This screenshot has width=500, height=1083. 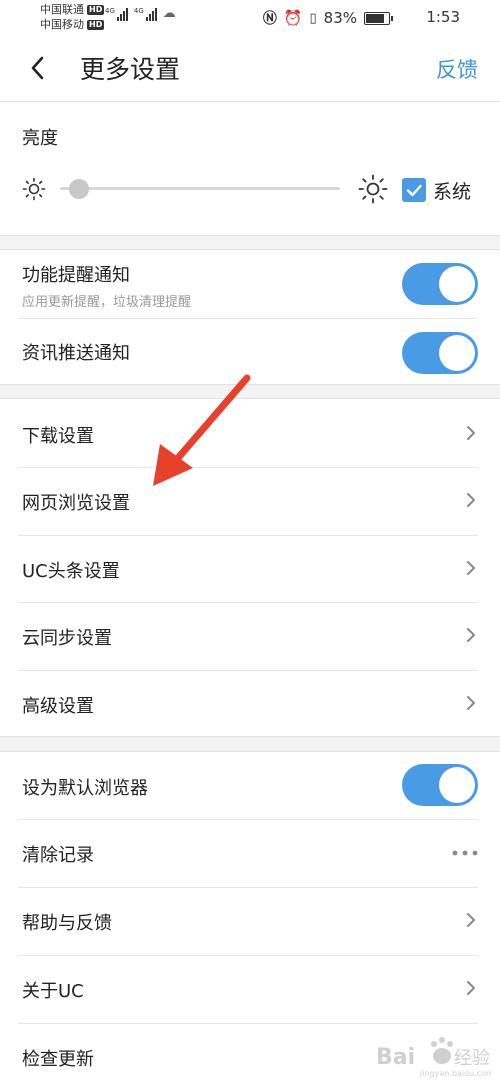 What do you see at coordinates (38, 68) in the screenshot?
I see `chevron-left-icon` at bounding box center [38, 68].